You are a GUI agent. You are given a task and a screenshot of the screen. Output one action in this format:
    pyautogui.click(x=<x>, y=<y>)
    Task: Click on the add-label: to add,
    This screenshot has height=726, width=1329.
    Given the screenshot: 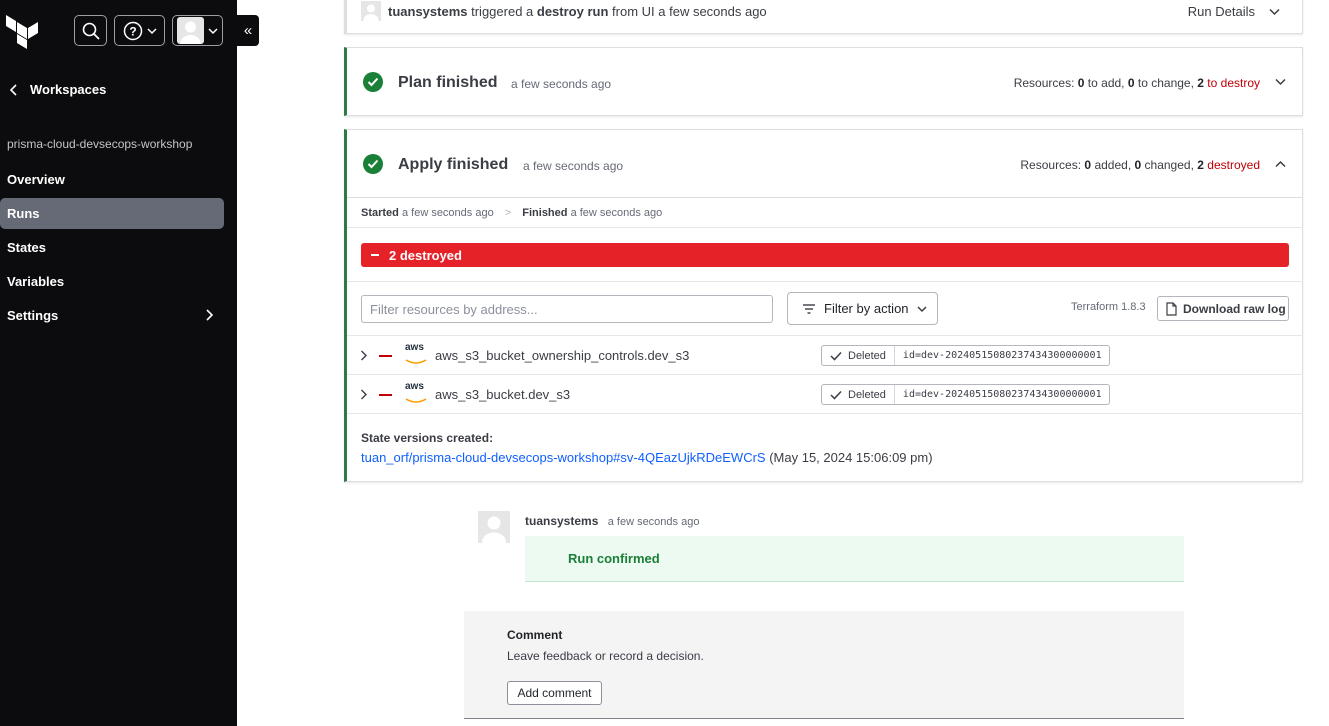 What is the action you would take?
    pyautogui.click(x=1106, y=83)
    